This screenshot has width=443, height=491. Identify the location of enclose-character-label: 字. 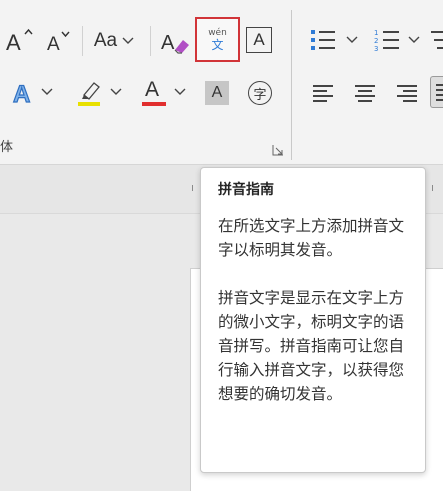
(259, 93).